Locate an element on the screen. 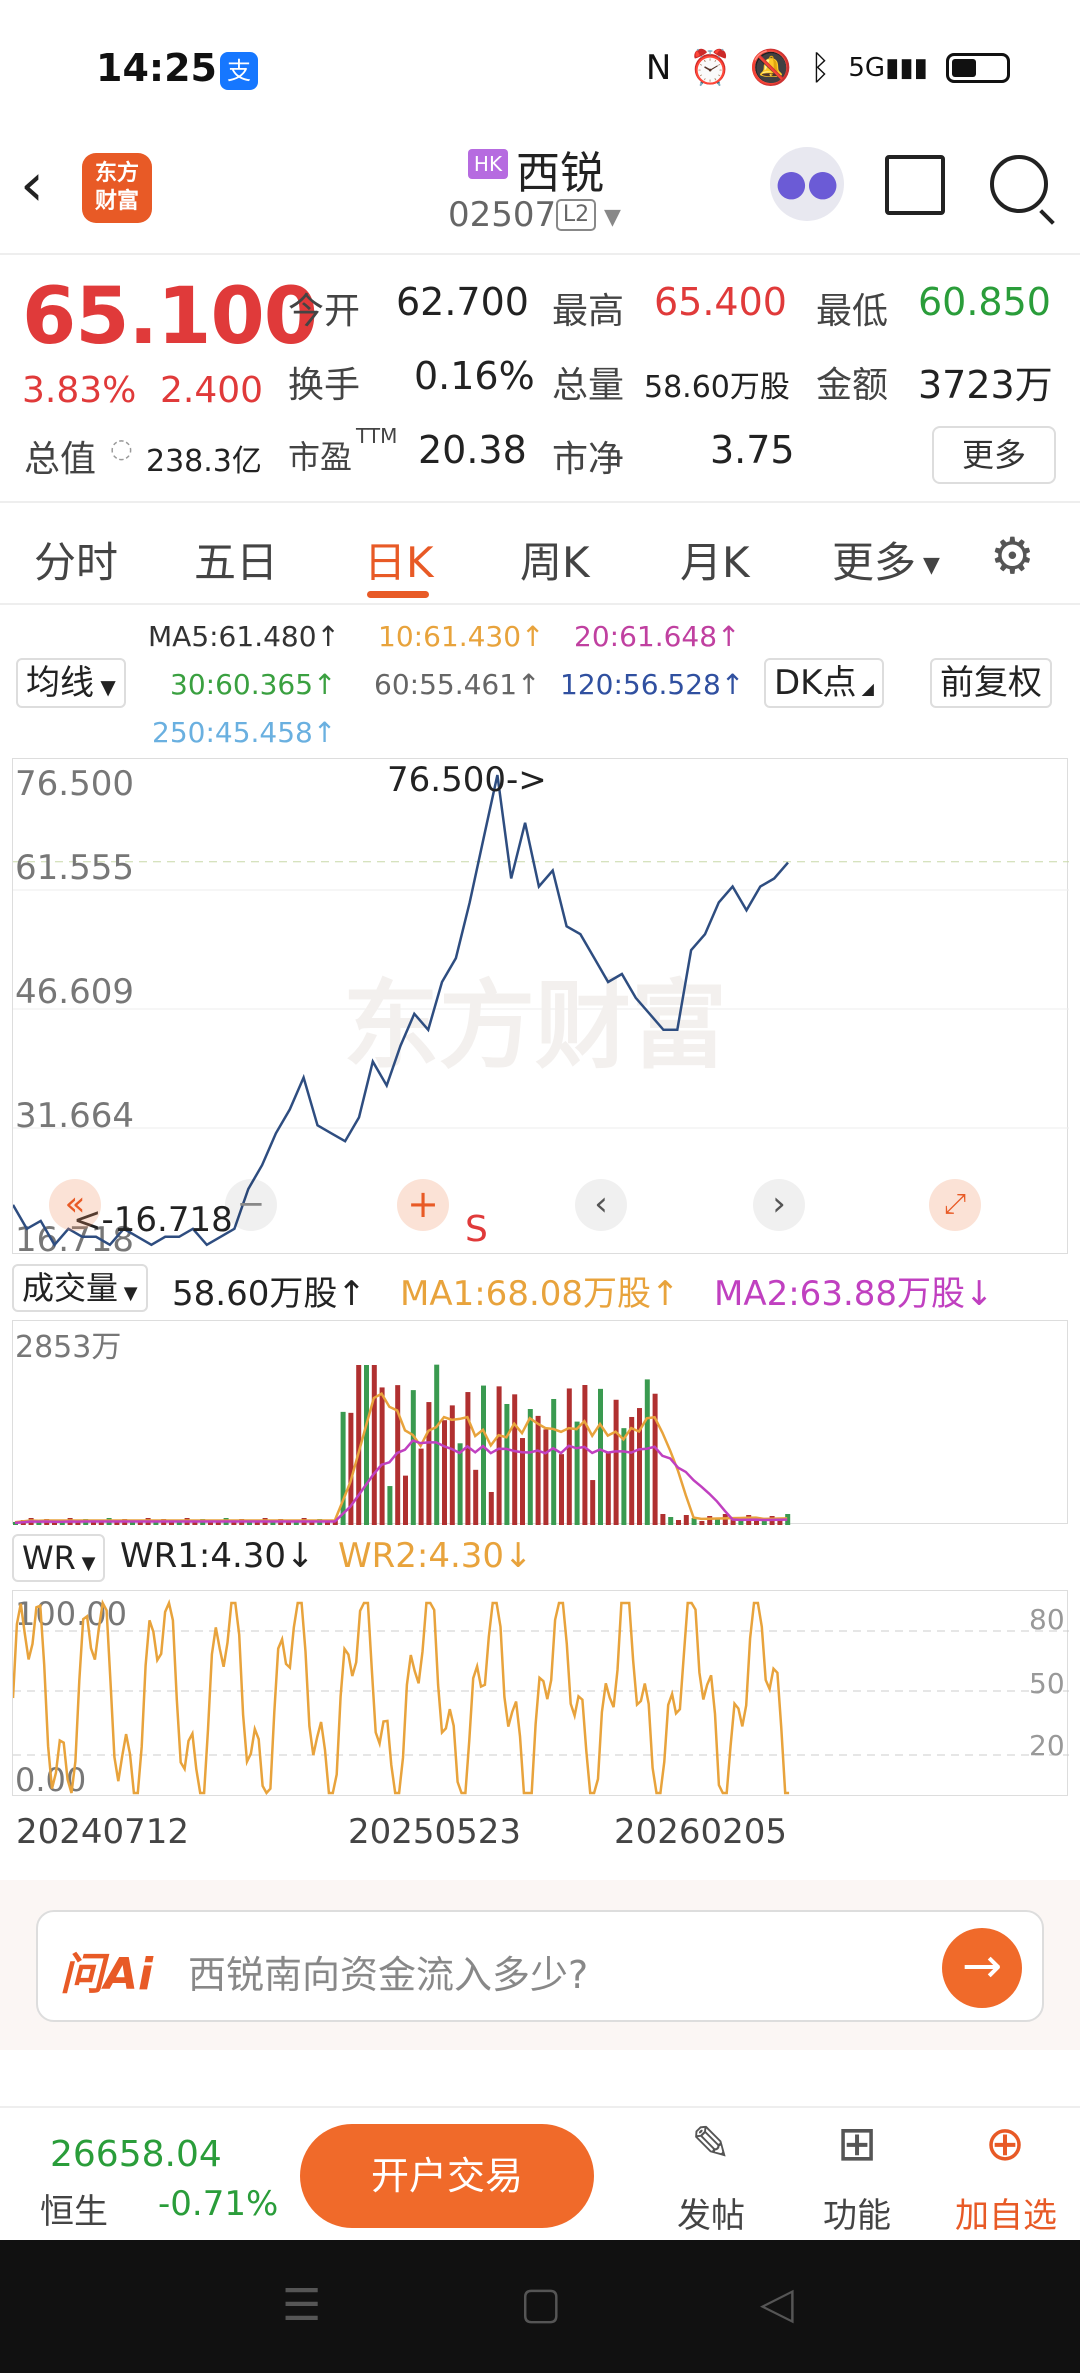 The image size is (1080, 2373). ma5-label: MA5:61.480↑ is located at coordinates (244, 636).